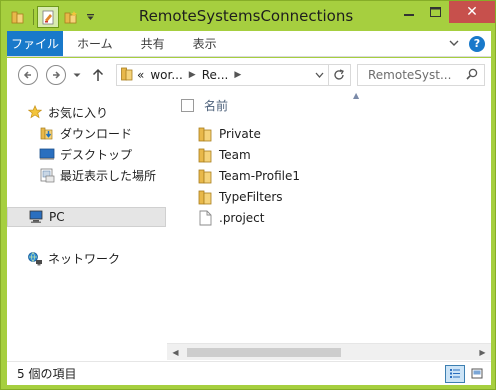 This screenshot has width=496, height=390. I want to click on expand-ribbon-button, so click(454, 44).